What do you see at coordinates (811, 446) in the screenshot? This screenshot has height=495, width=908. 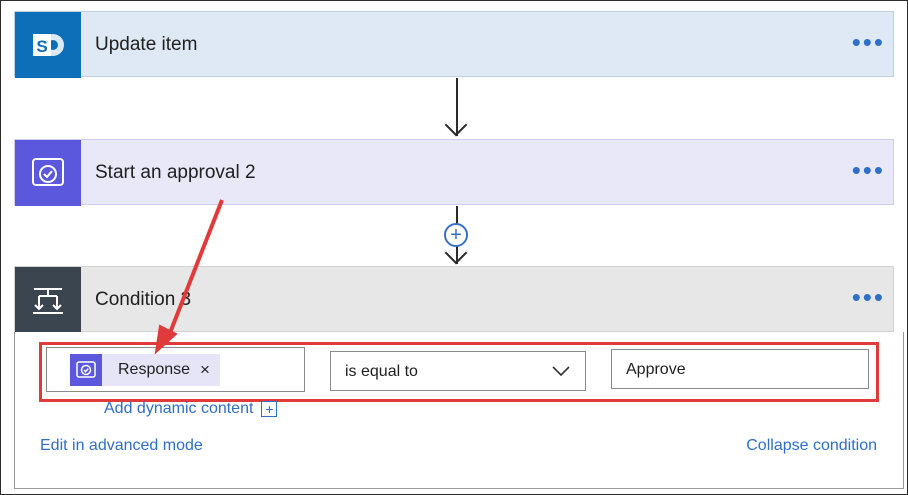 I see `collapse-condition-link: Collapse condition` at bounding box center [811, 446].